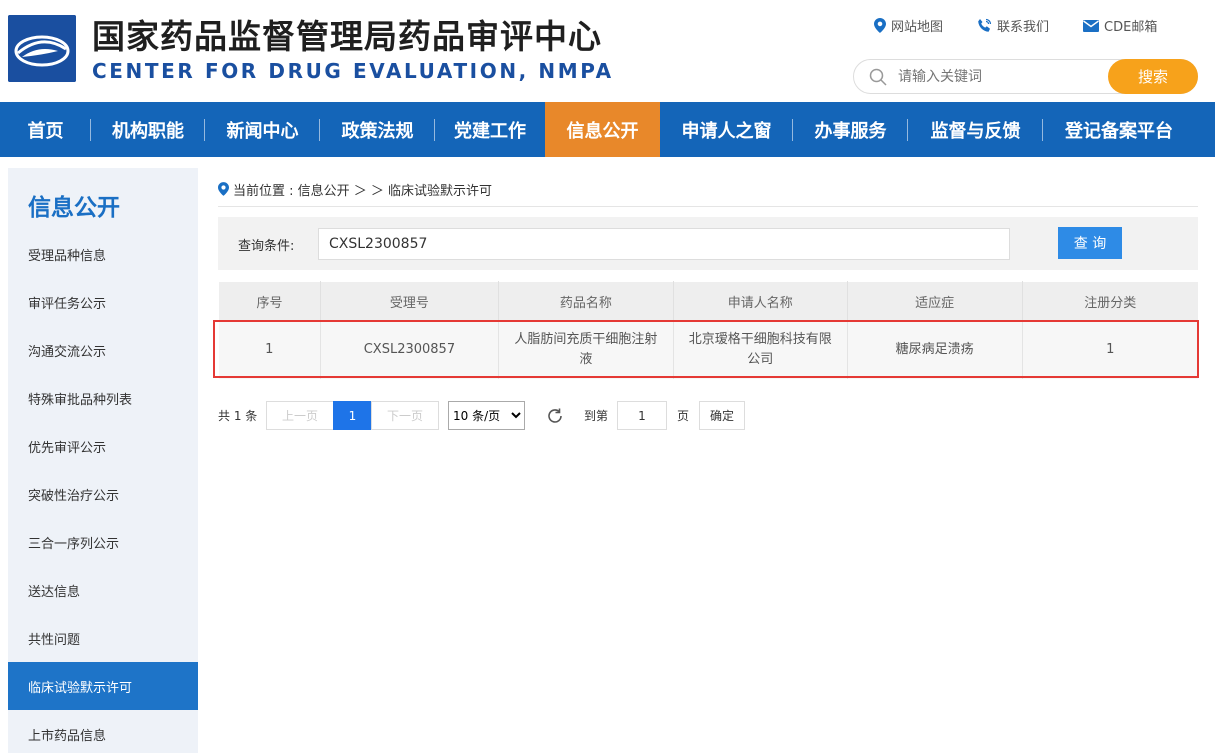 The image size is (1215, 753). I want to click on sidebar-item-breakthrough: 突破性治疗公示, so click(103, 494).